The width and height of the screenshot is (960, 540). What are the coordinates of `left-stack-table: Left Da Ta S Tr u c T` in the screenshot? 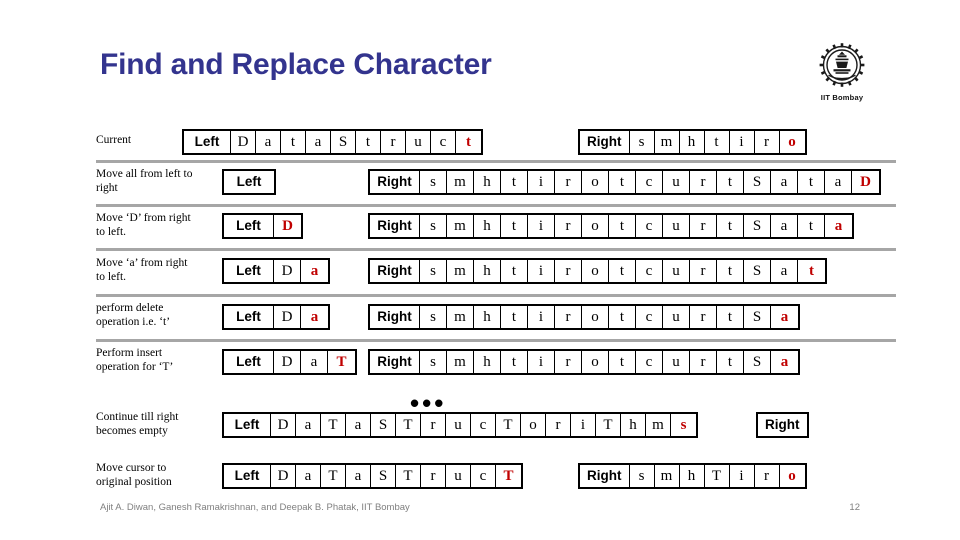 It's located at (372, 476).